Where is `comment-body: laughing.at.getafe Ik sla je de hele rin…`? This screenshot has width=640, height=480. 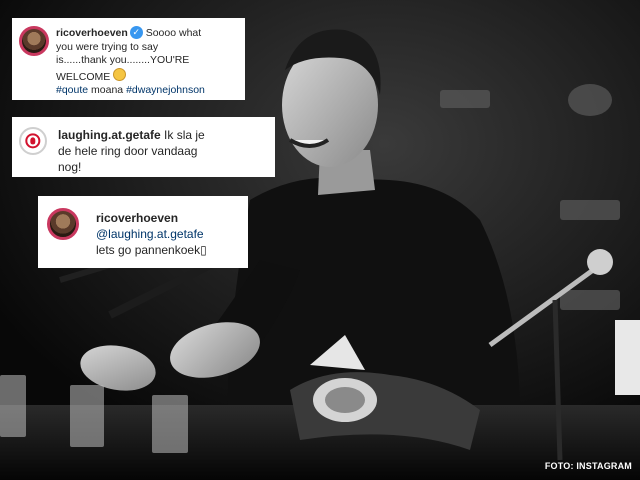 comment-body: laughing.at.getafe Ik sla je de hele rin… is located at coordinates (164, 151).